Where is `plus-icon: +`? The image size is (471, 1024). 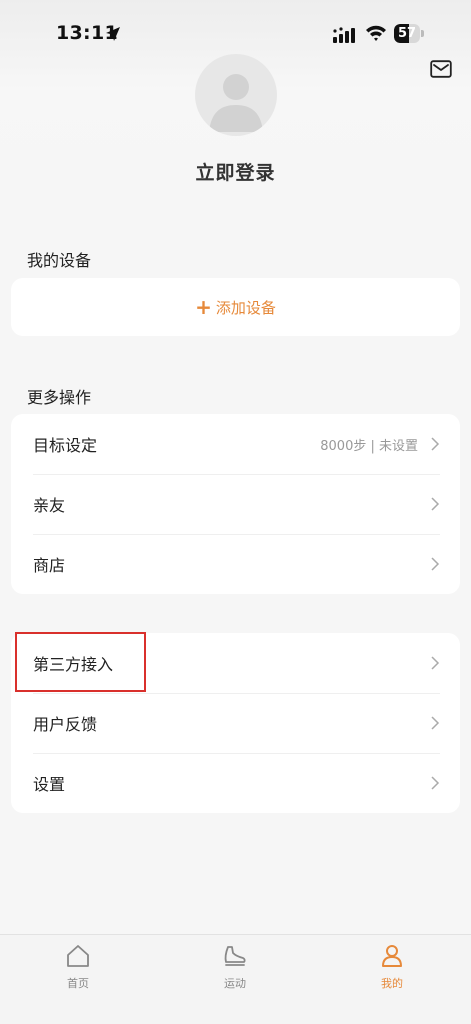 plus-icon: + is located at coordinates (203, 307).